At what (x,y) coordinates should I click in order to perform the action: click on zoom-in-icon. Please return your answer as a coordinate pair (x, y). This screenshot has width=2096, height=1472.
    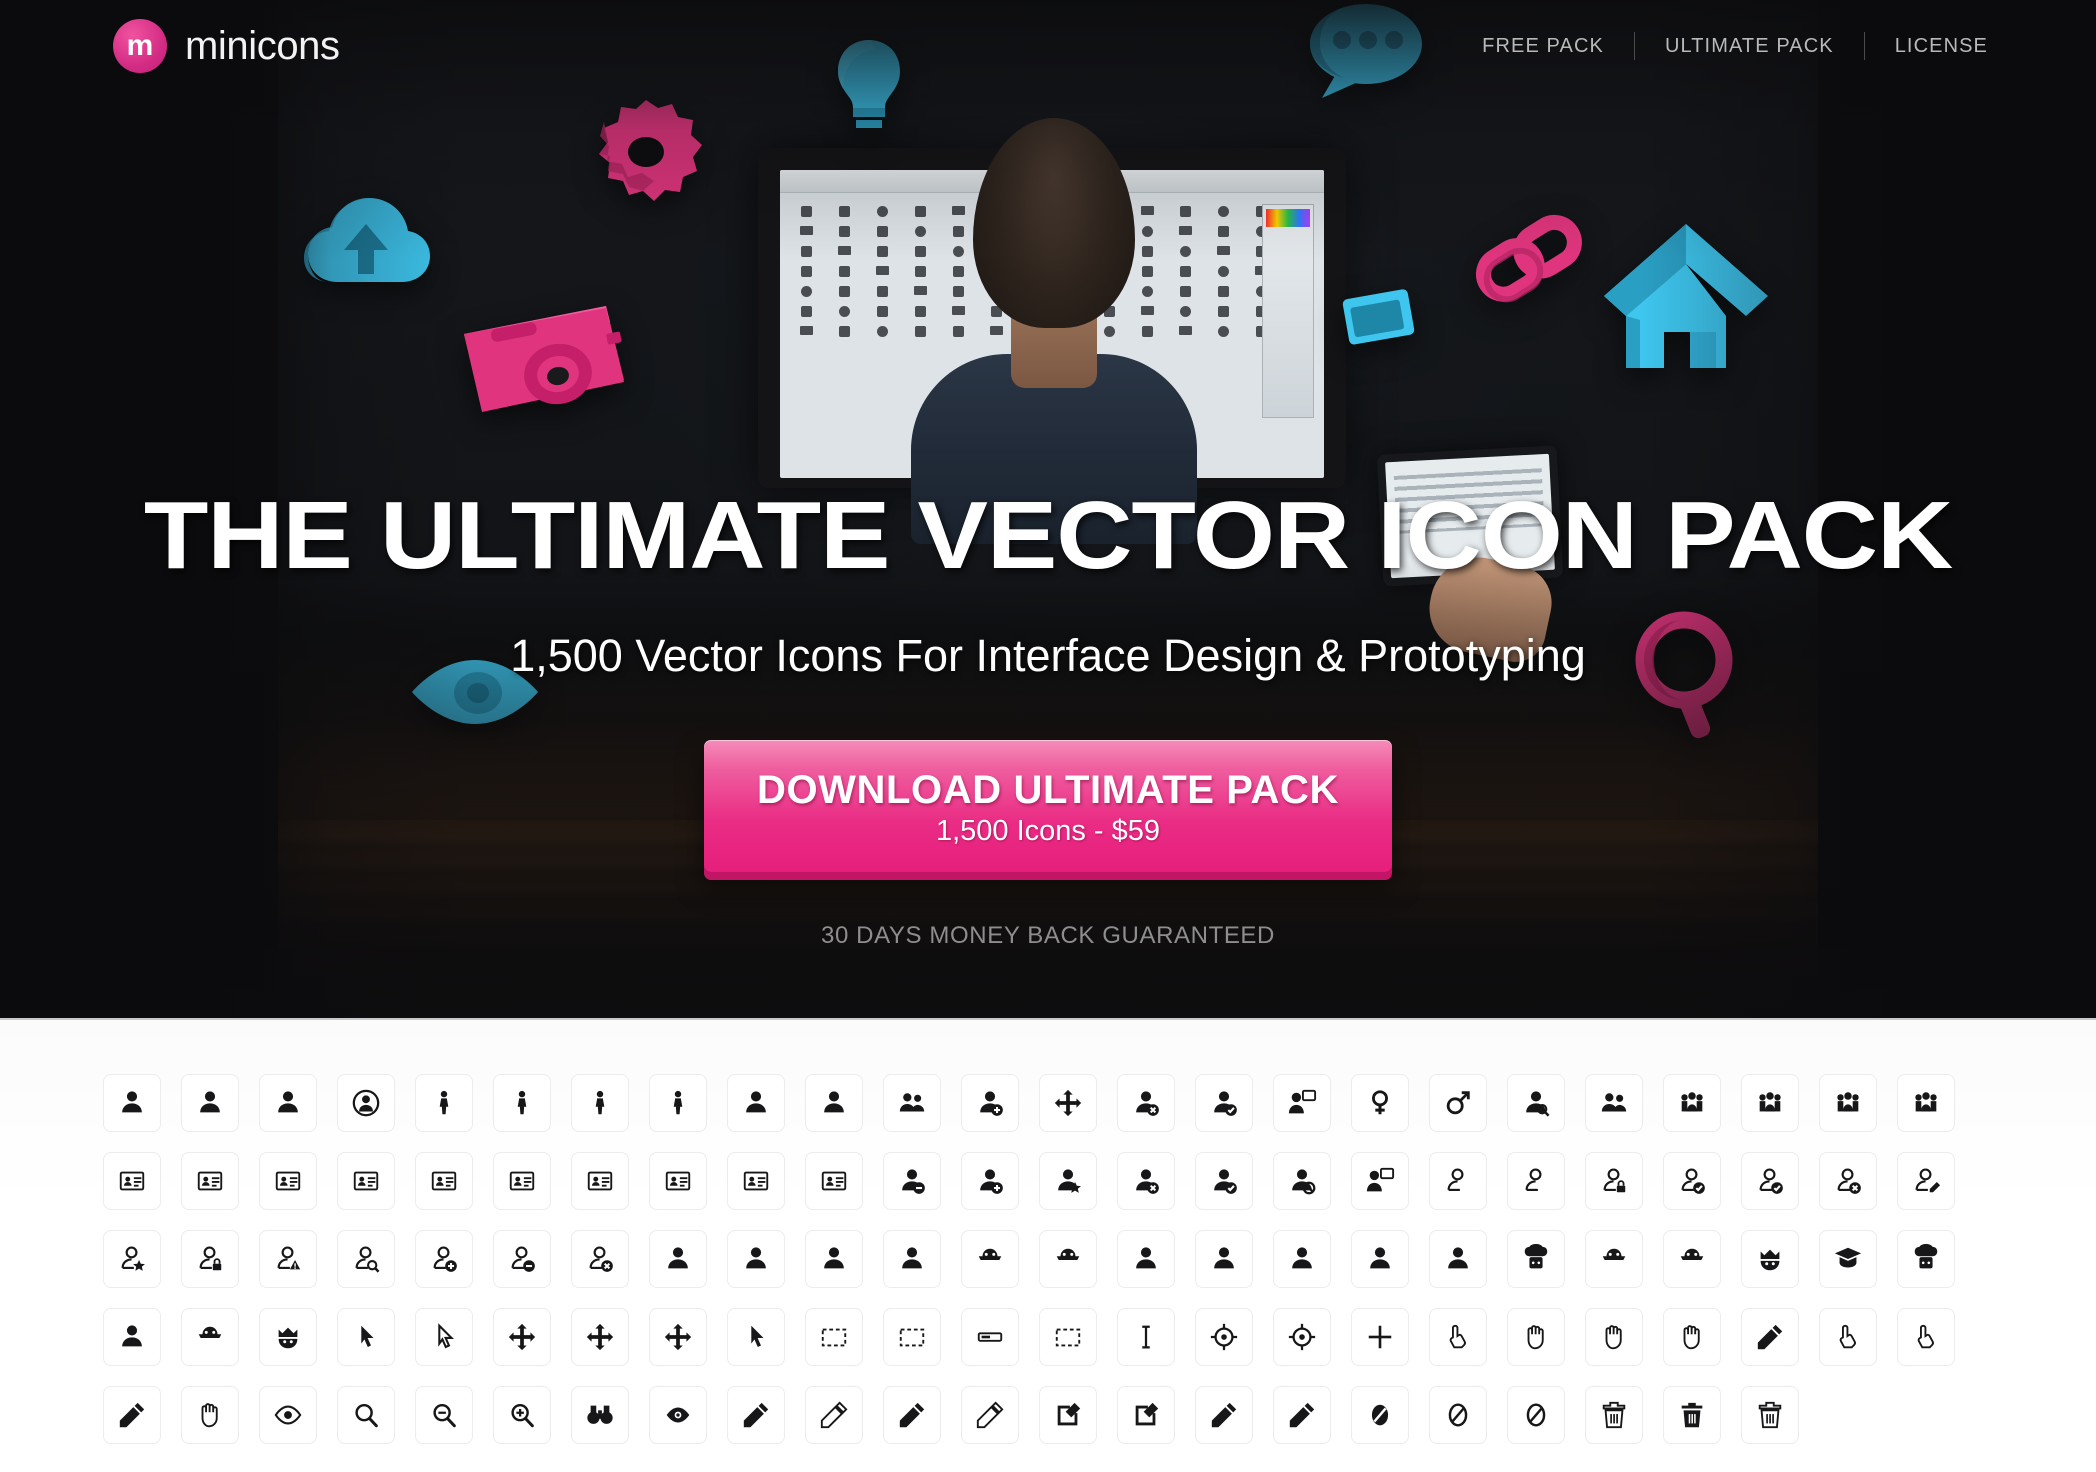
    Looking at the image, I should click on (522, 1415).